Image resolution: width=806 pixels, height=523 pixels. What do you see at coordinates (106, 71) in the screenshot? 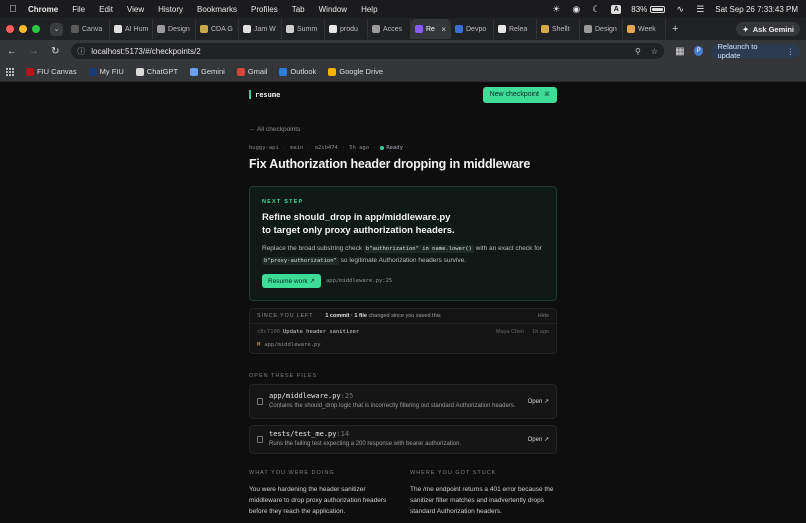
I see `bookmark-item: My FIU` at bounding box center [106, 71].